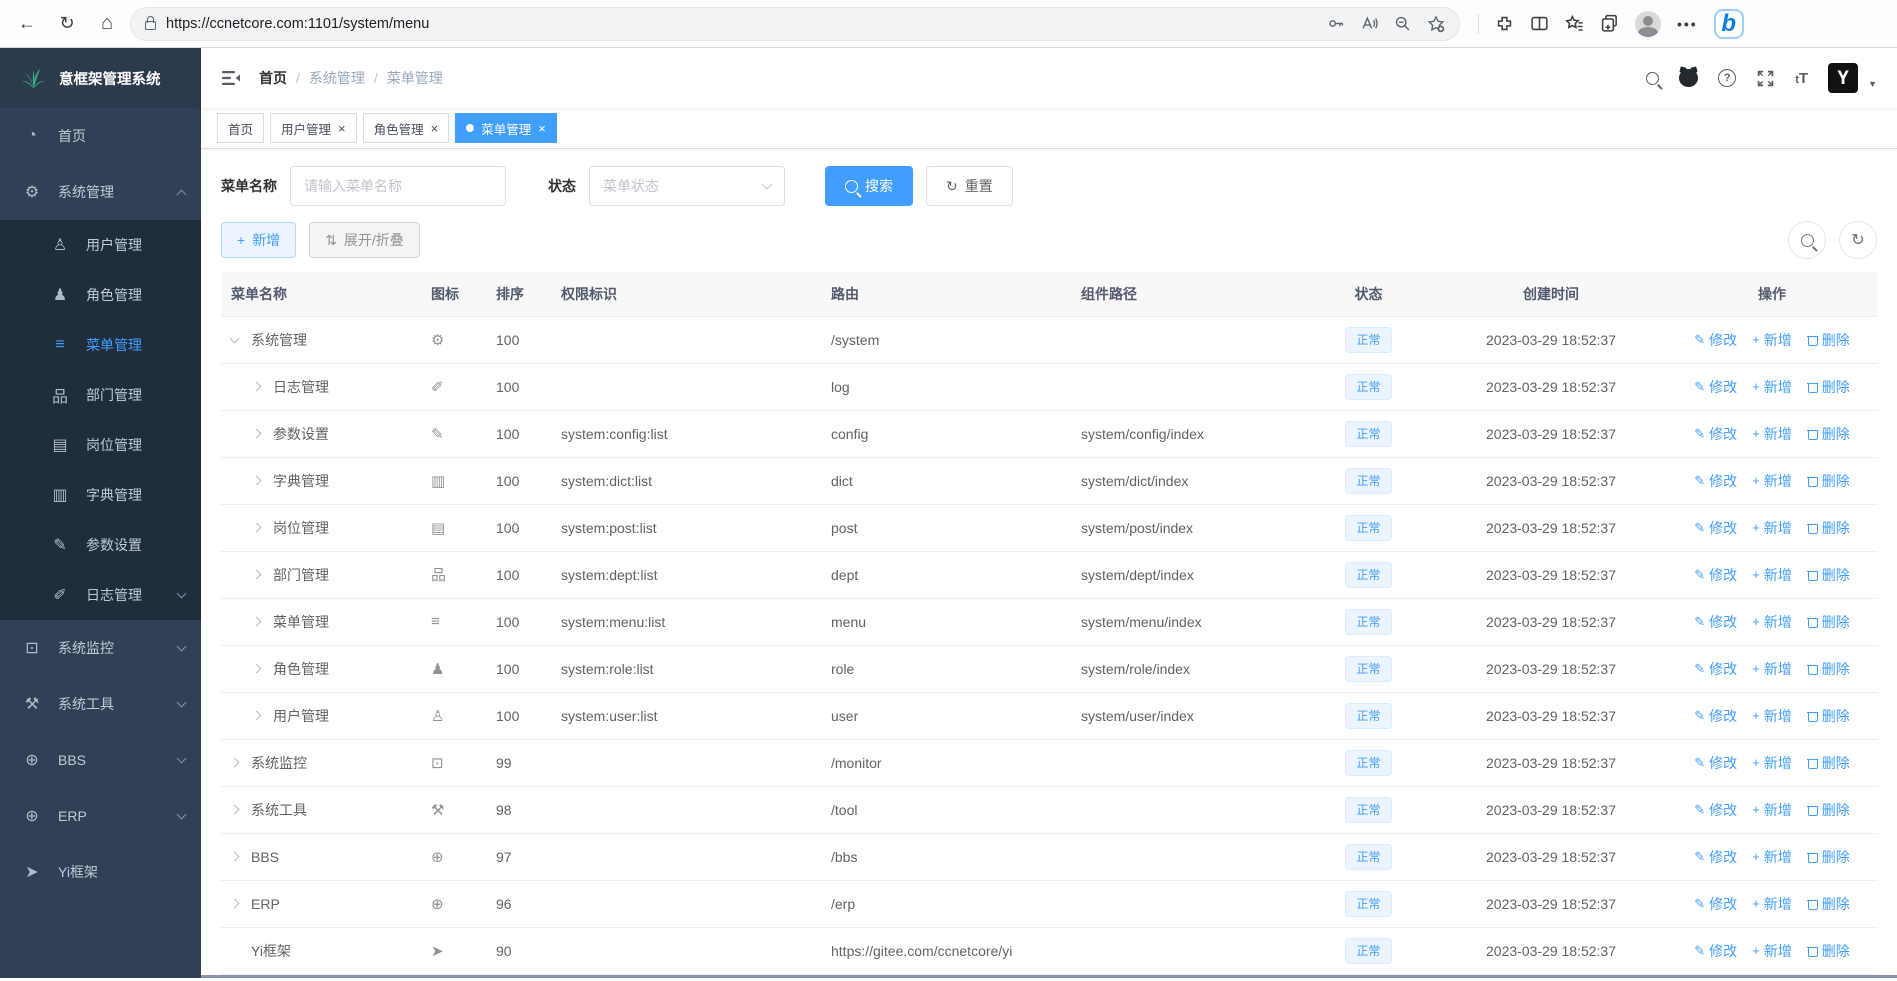 The height and width of the screenshot is (981, 1897). Describe the element at coordinates (506, 128) in the screenshot. I see `view-tab-菜单管理: 菜单管理 ×` at that location.